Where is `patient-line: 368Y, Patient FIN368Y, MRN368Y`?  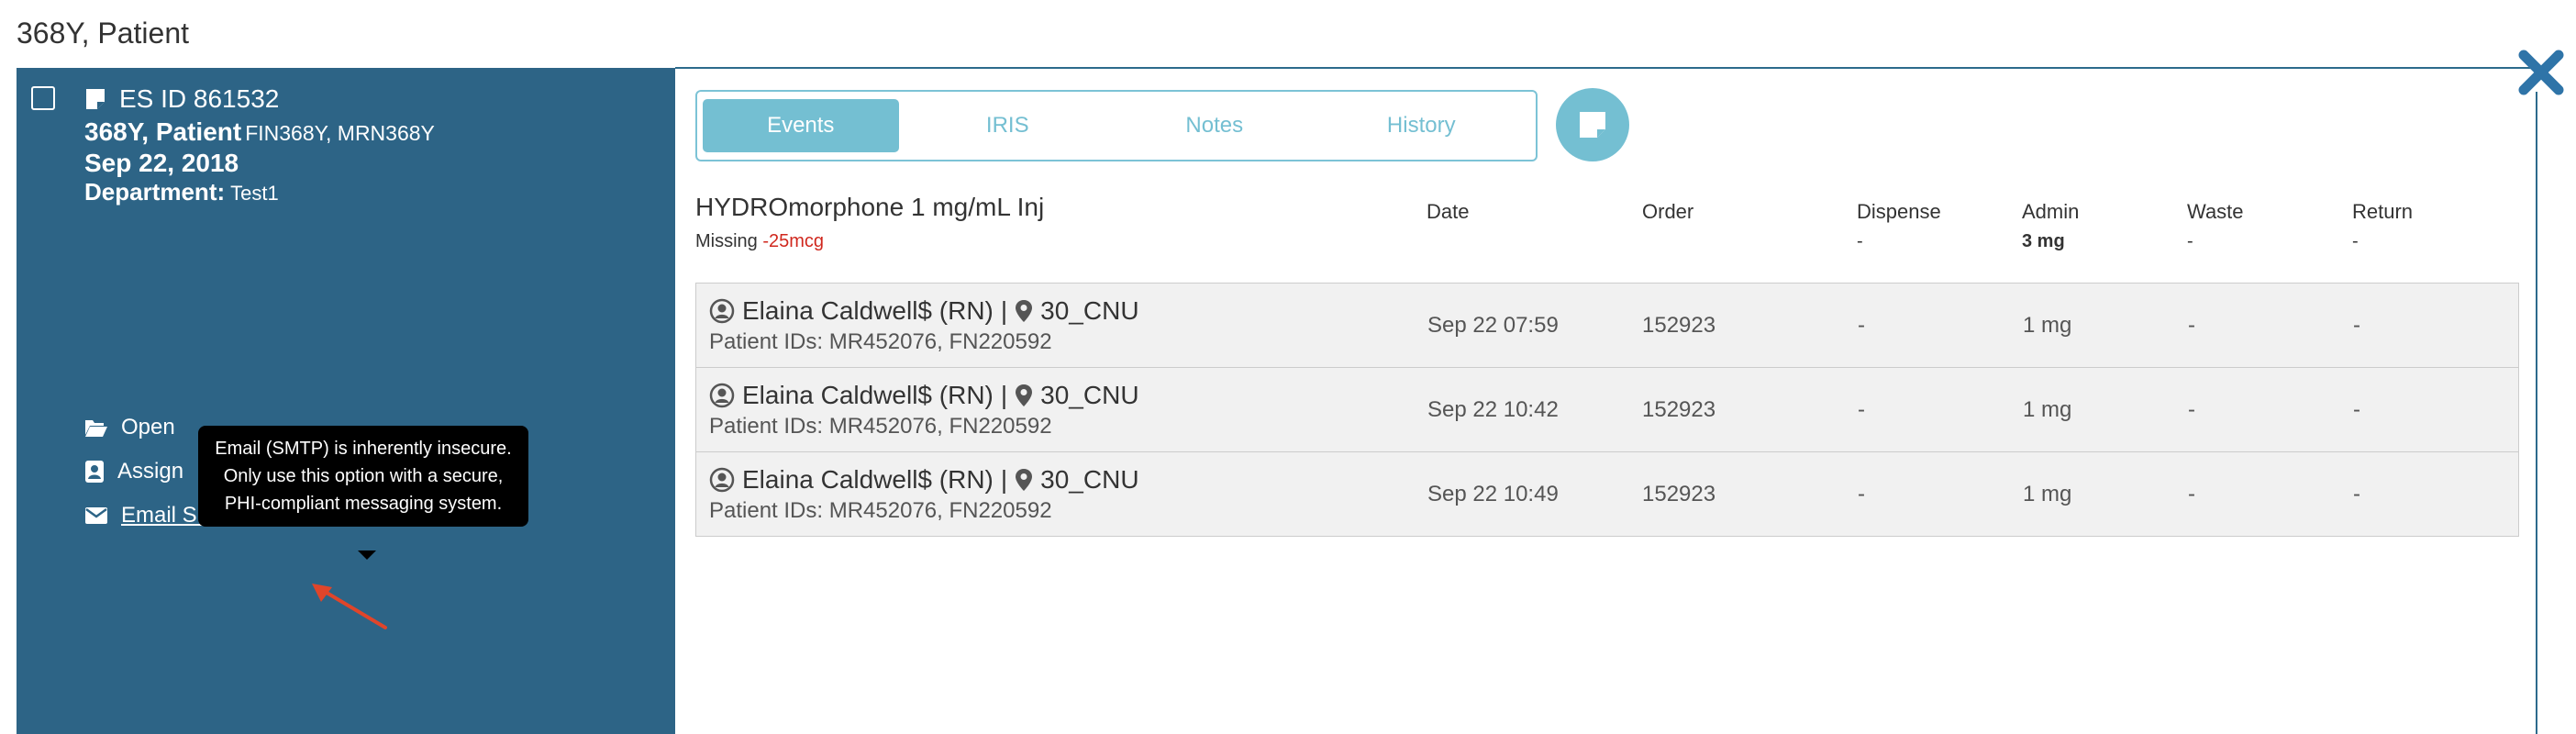 patient-line: 368Y, Patient FIN368Y, MRN368Y is located at coordinates (259, 132).